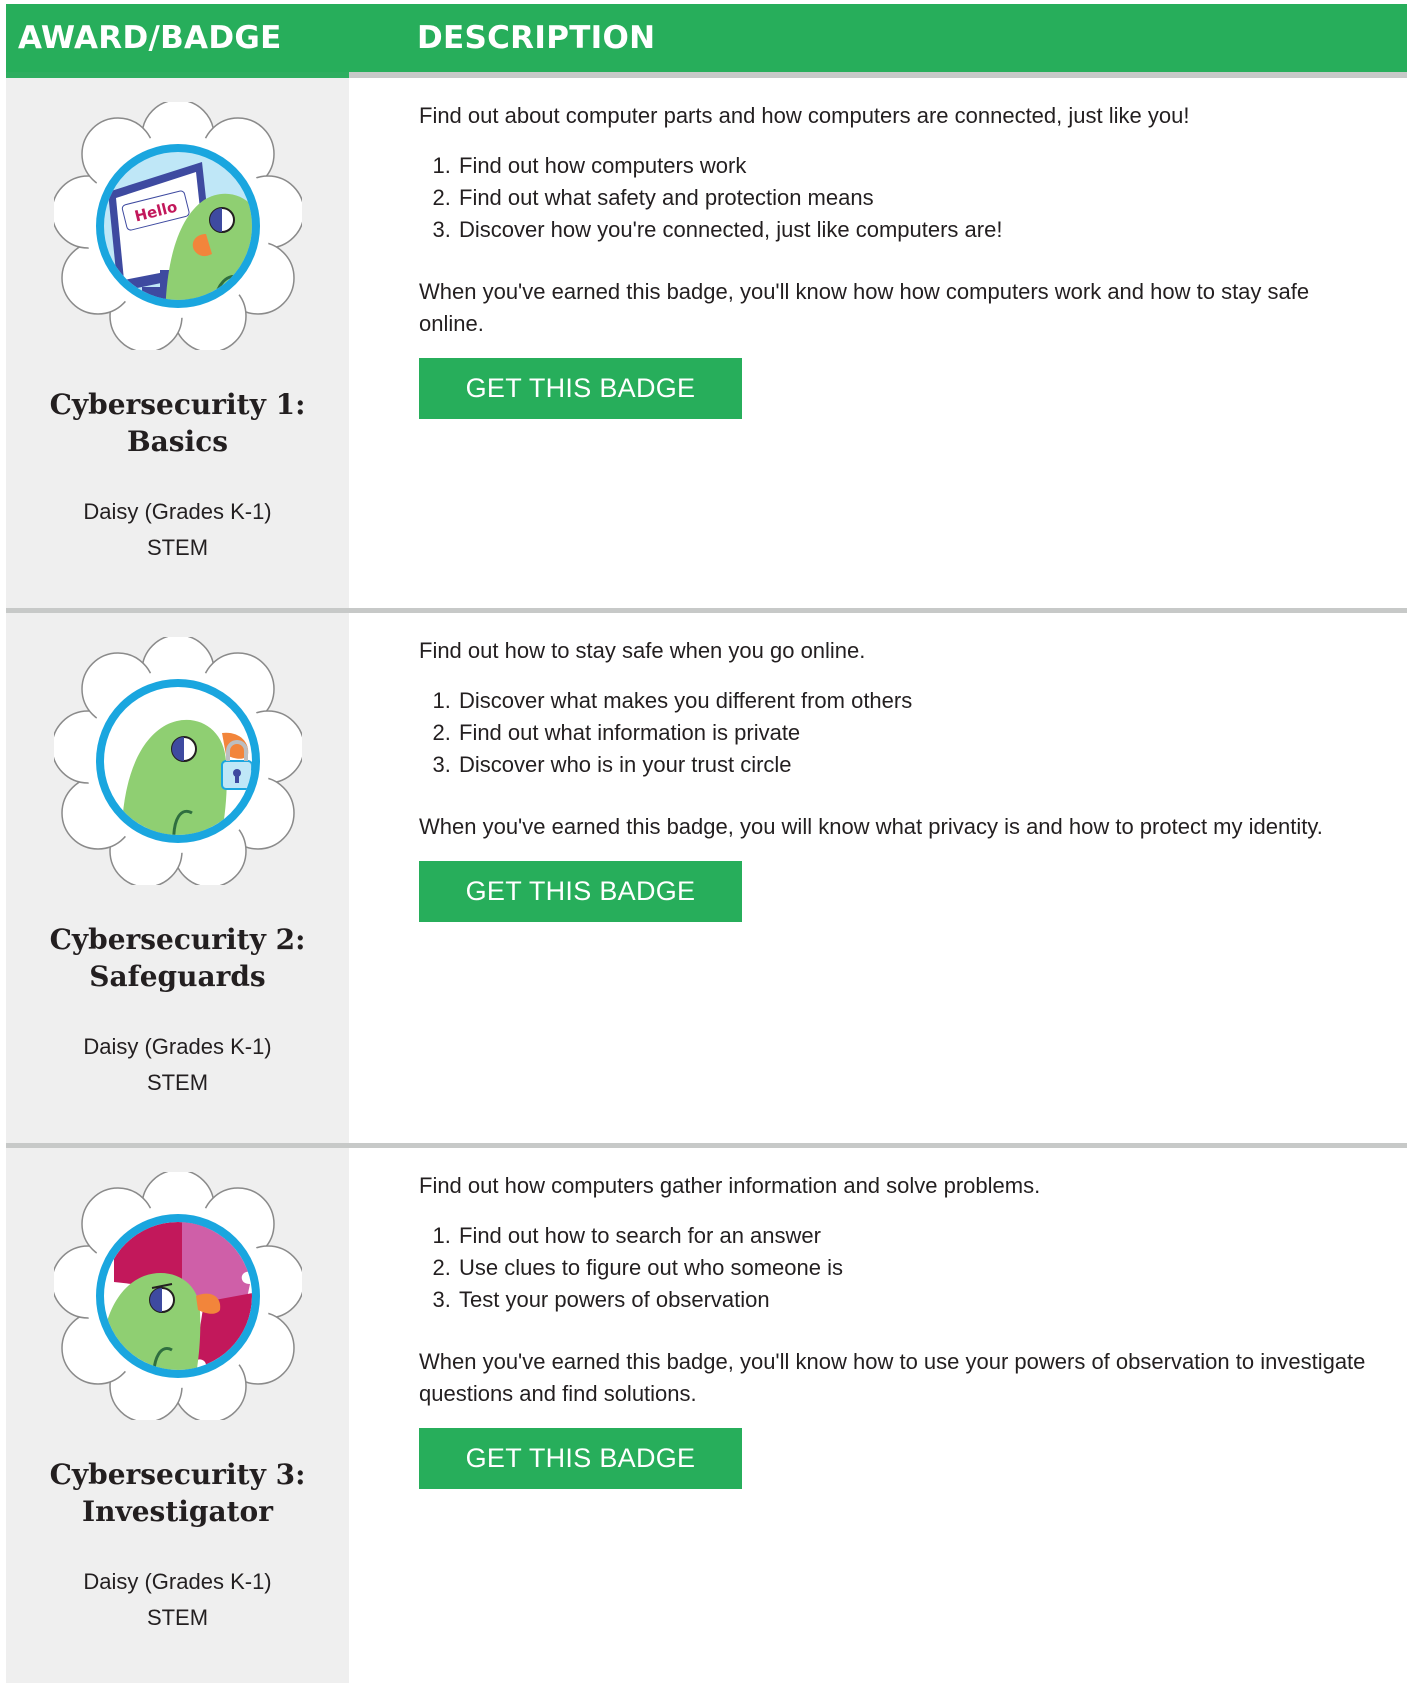  Describe the element at coordinates (177, 1511) in the screenshot. I see `badge-title-line2: Investigator` at that location.